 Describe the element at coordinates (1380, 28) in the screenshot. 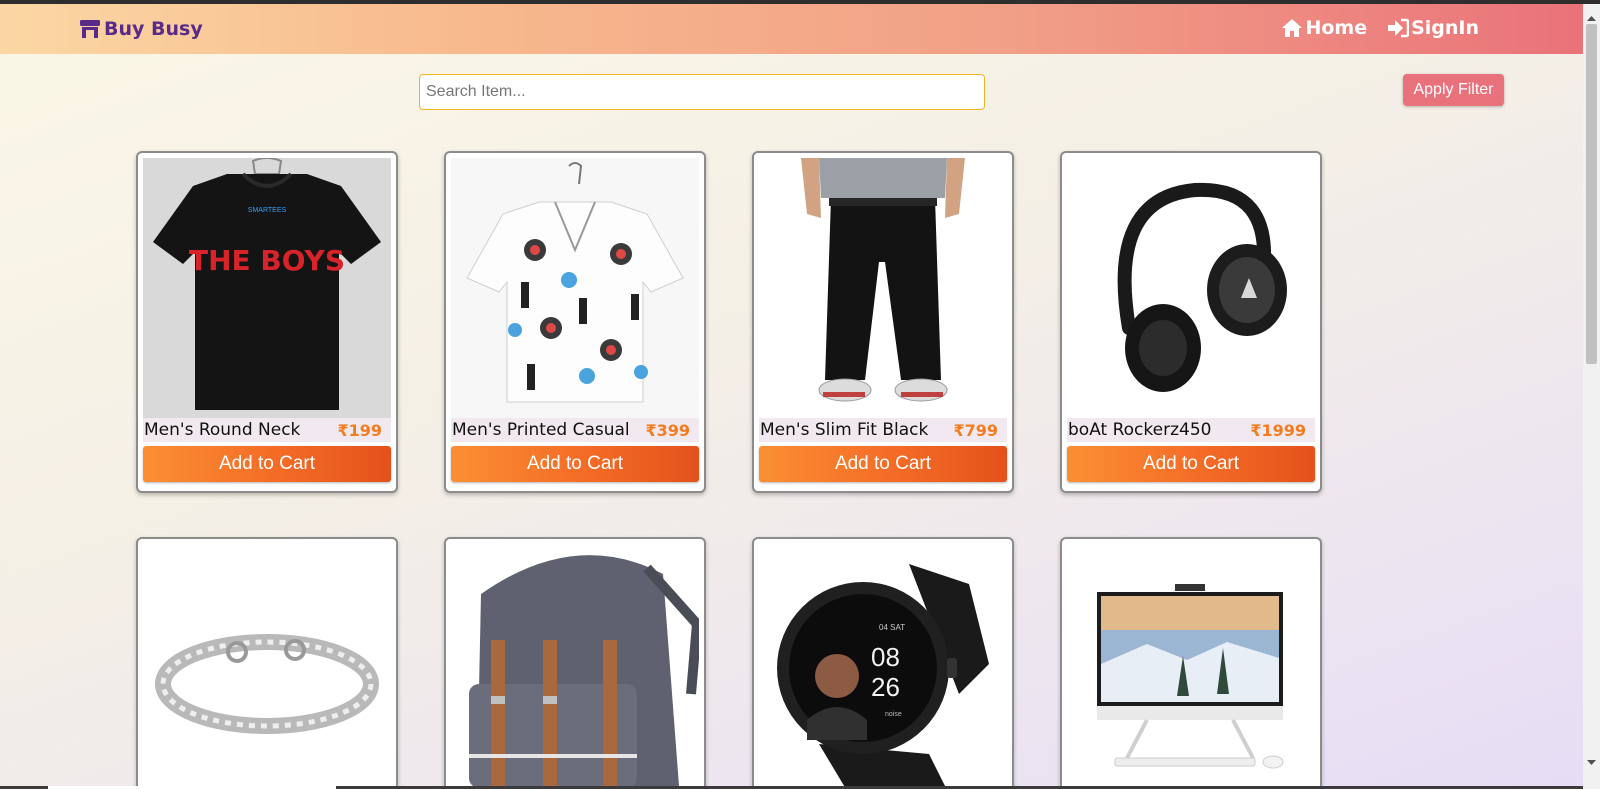

I see `nav-links: Home SignIn` at that location.